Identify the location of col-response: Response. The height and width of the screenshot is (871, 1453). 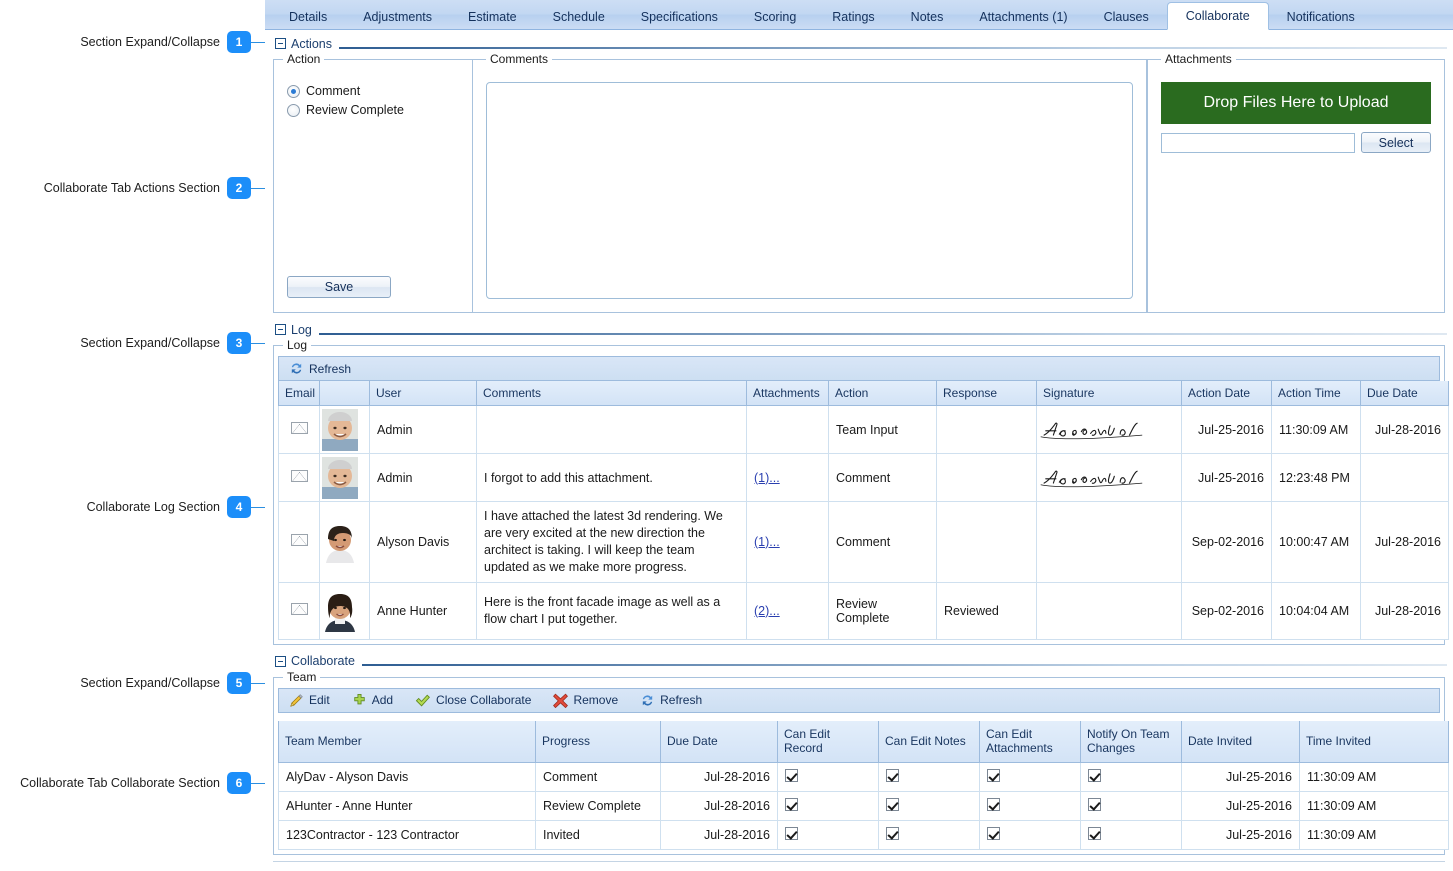
(986, 393).